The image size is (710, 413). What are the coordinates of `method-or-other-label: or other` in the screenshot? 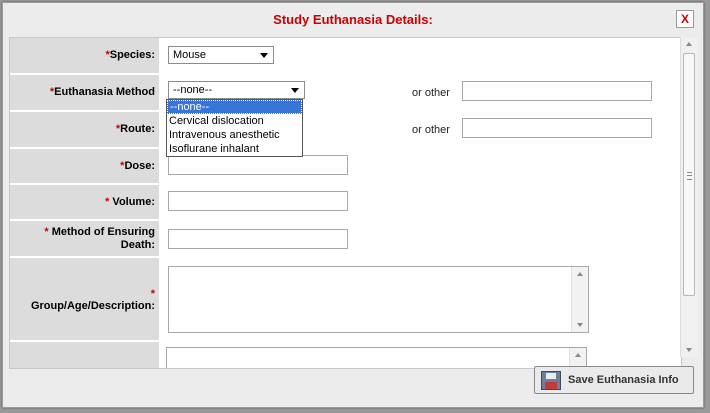 It's located at (431, 93).